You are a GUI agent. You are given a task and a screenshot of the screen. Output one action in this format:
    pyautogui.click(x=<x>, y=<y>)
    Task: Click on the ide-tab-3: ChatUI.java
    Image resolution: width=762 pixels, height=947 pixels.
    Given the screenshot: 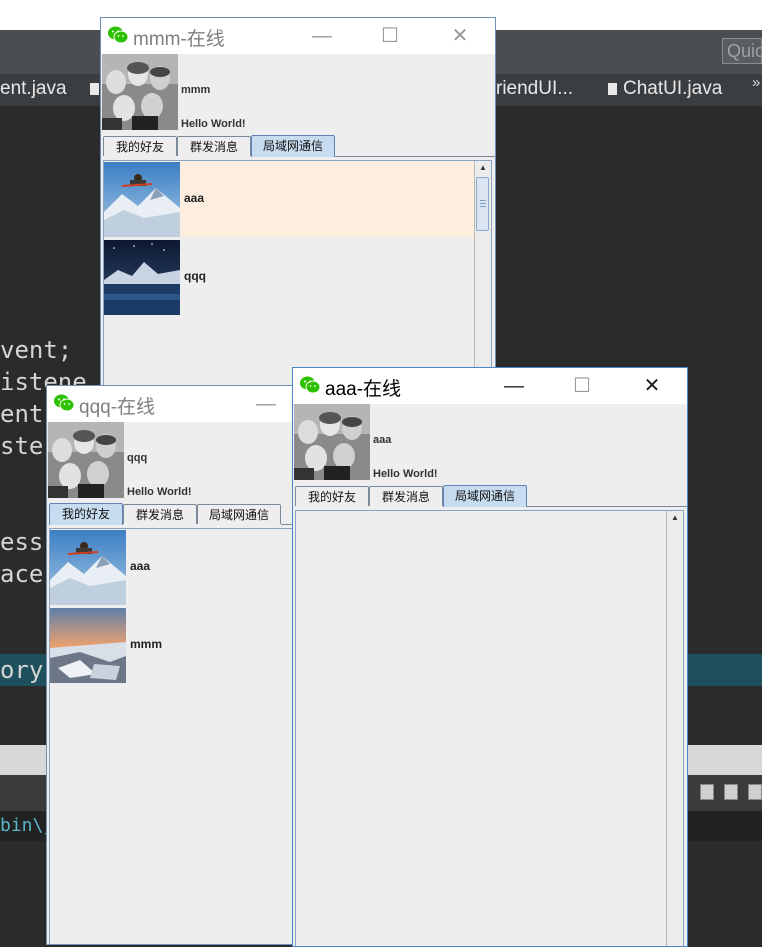 What is the action you would take?
    pyautogui.click(x=665, y=89)
    